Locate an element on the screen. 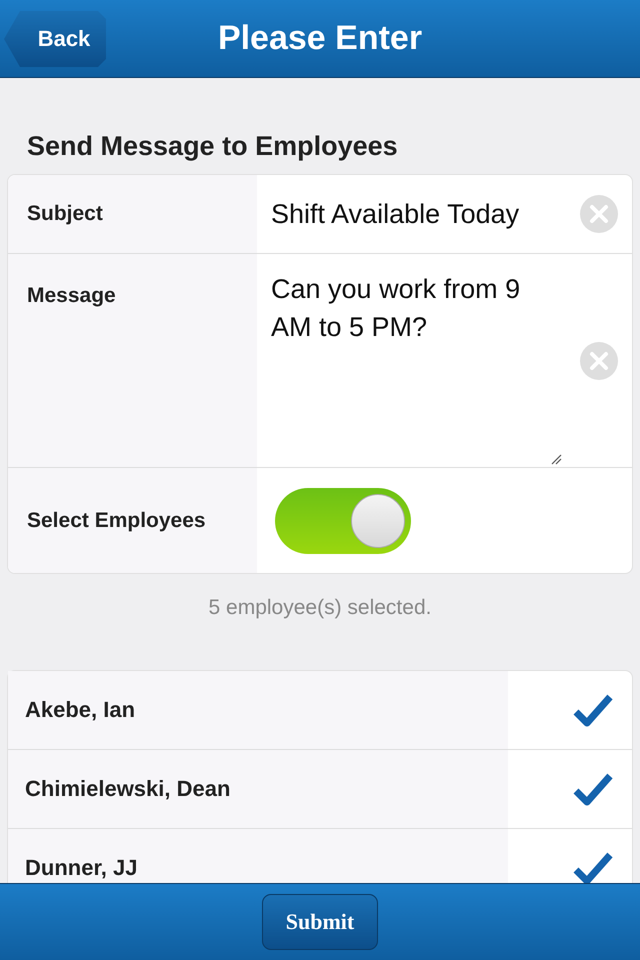 The height and width of the screenshot is (960, 640). page-title: Please Enter is located at coordinates (320, 38).